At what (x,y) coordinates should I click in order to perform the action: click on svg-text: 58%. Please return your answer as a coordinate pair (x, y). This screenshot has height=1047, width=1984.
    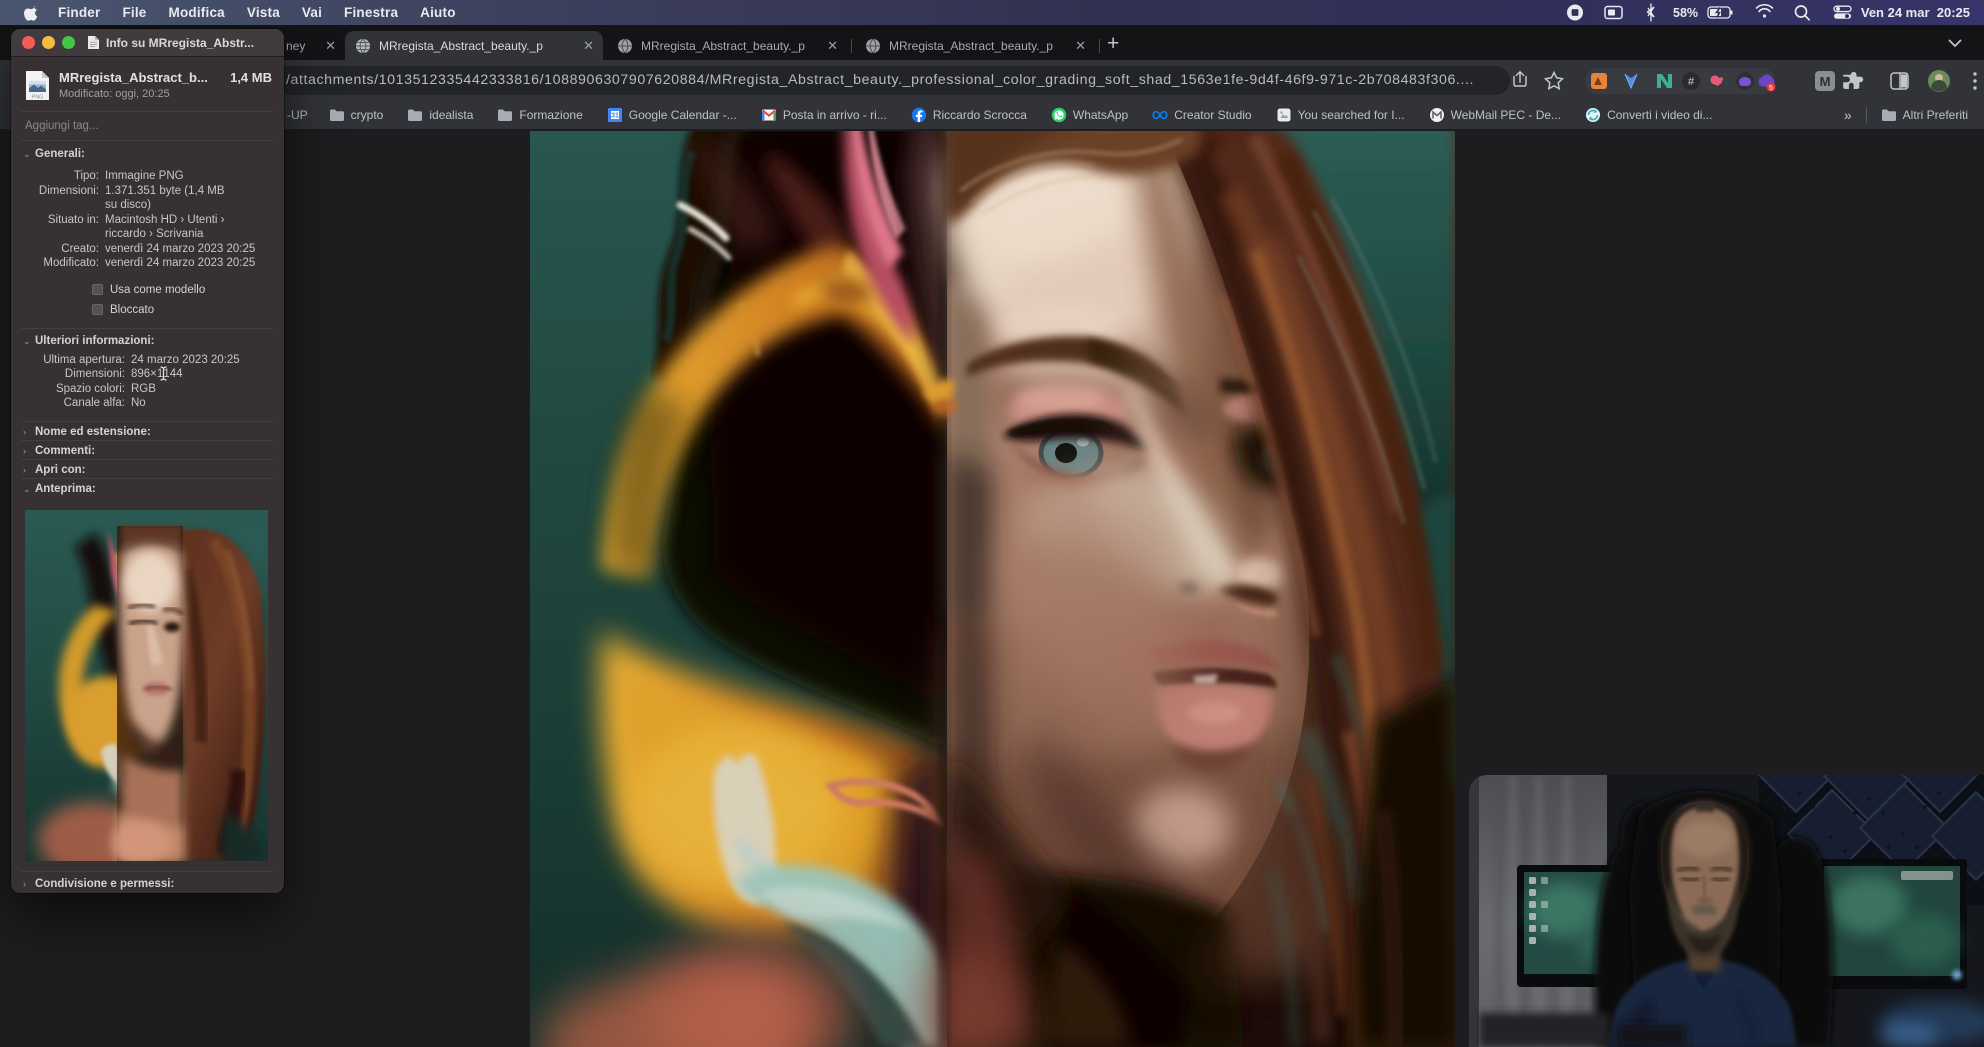
    Looking at the image, I should click on (1685, 13).